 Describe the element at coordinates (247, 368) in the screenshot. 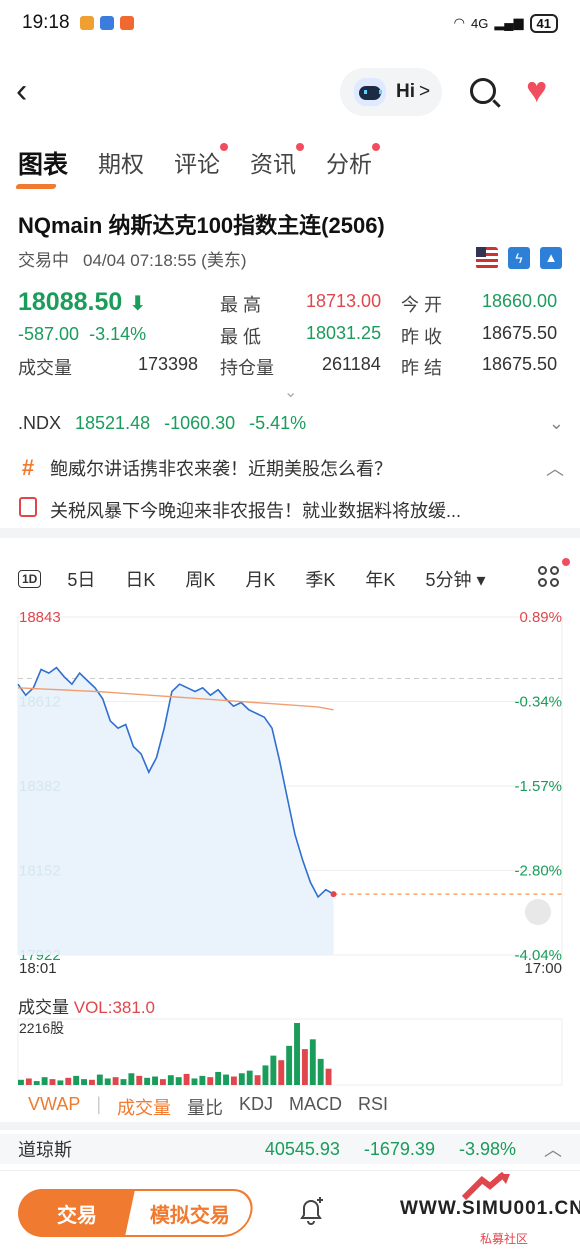

I see `oi-label: 持仓量` at that location.